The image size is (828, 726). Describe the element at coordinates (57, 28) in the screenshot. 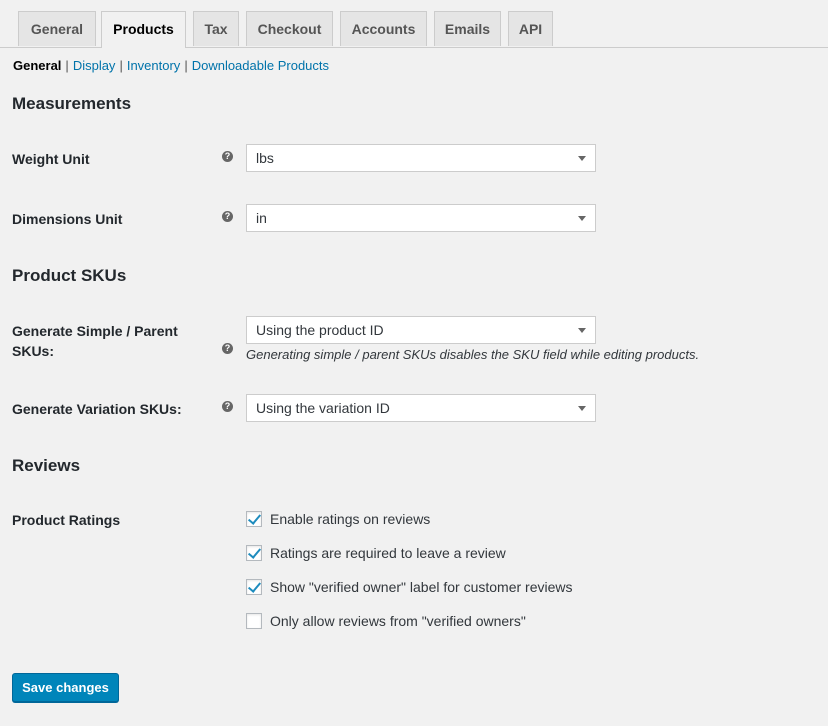

I see `tab-general: General` at that location.